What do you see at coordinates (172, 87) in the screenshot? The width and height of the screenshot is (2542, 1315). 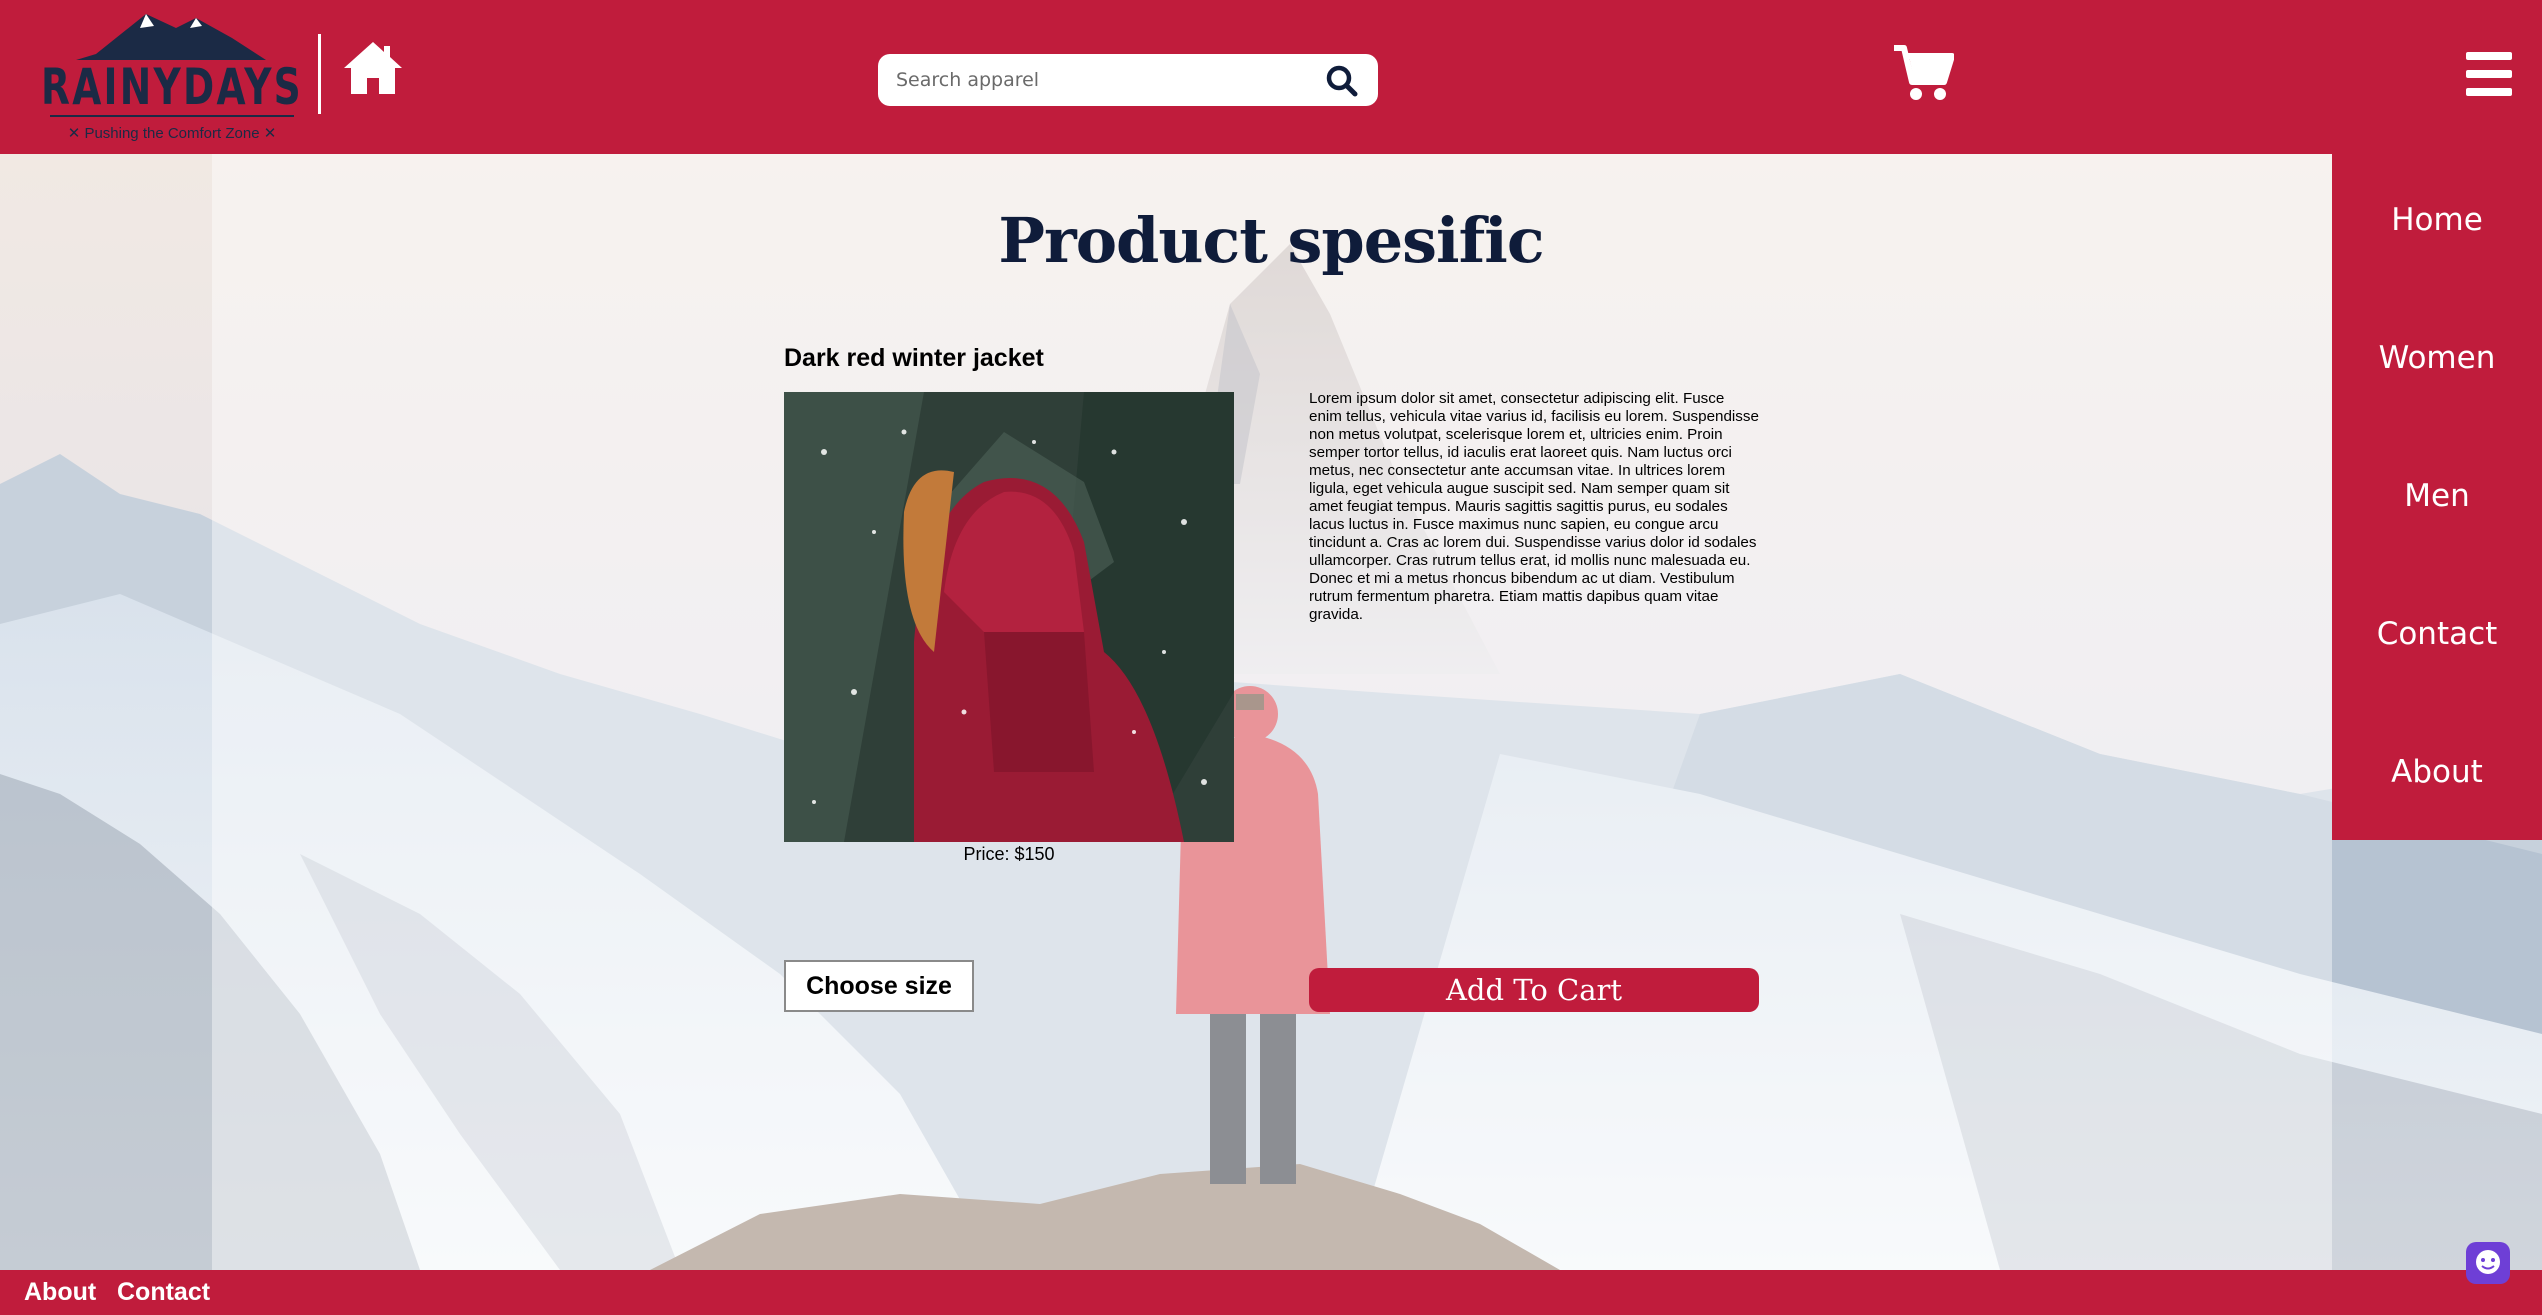 I see `svg-text: RAINYDAYS` at bounding box center [172, 87].